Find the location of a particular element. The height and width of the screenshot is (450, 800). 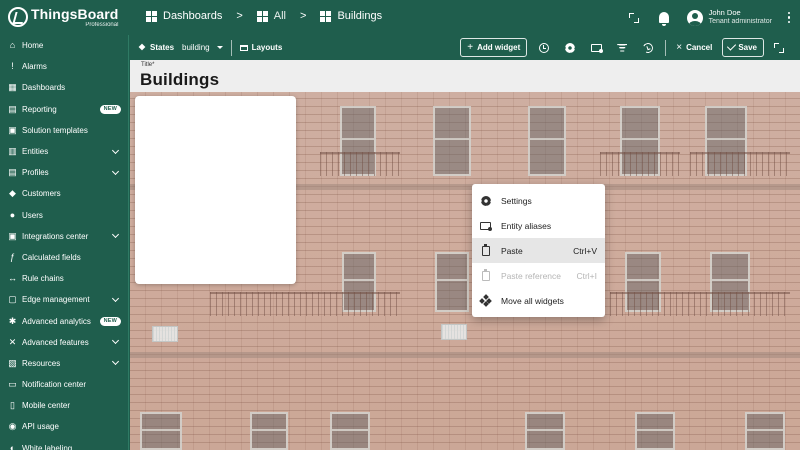

fullscreen-icon is located at coordinates (633, 17).